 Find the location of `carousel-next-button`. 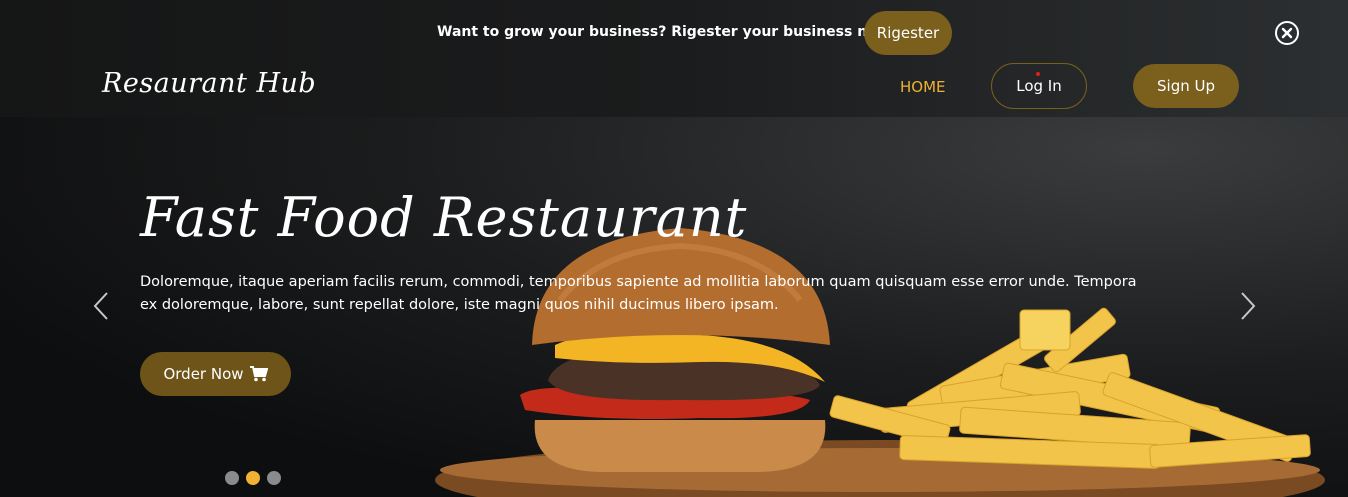

carousel-next-button is located at coordinates (1248, 306).